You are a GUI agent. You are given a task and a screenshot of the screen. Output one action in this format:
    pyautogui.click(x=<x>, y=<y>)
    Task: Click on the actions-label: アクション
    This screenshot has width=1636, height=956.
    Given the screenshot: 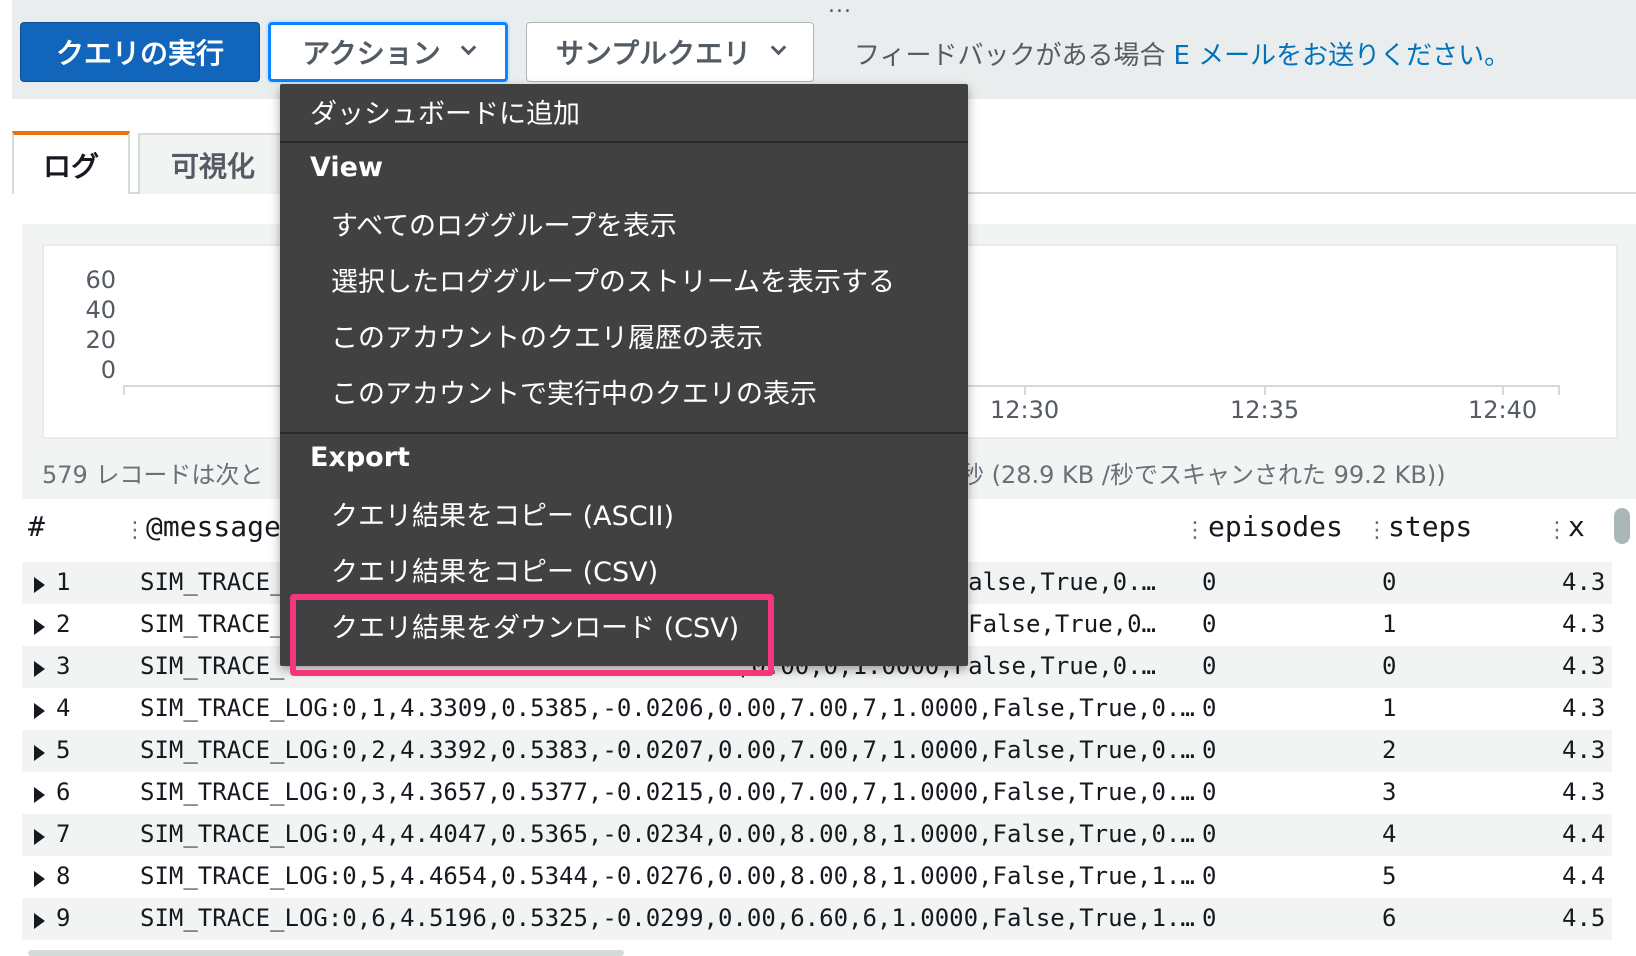 What is the action you would take?
    pyautogui.click(x=371, y=53)
    